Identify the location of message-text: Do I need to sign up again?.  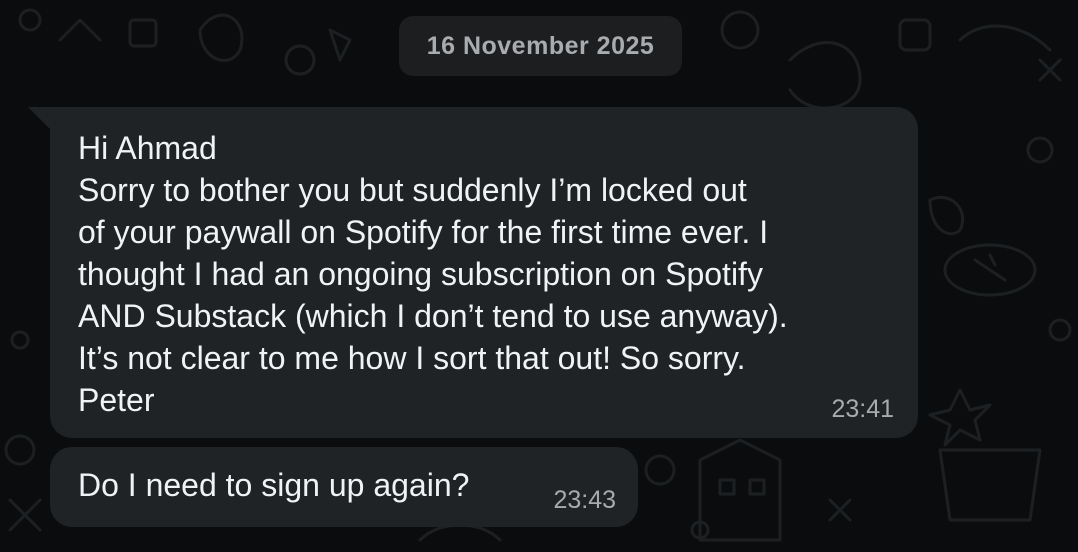
(274, 485).